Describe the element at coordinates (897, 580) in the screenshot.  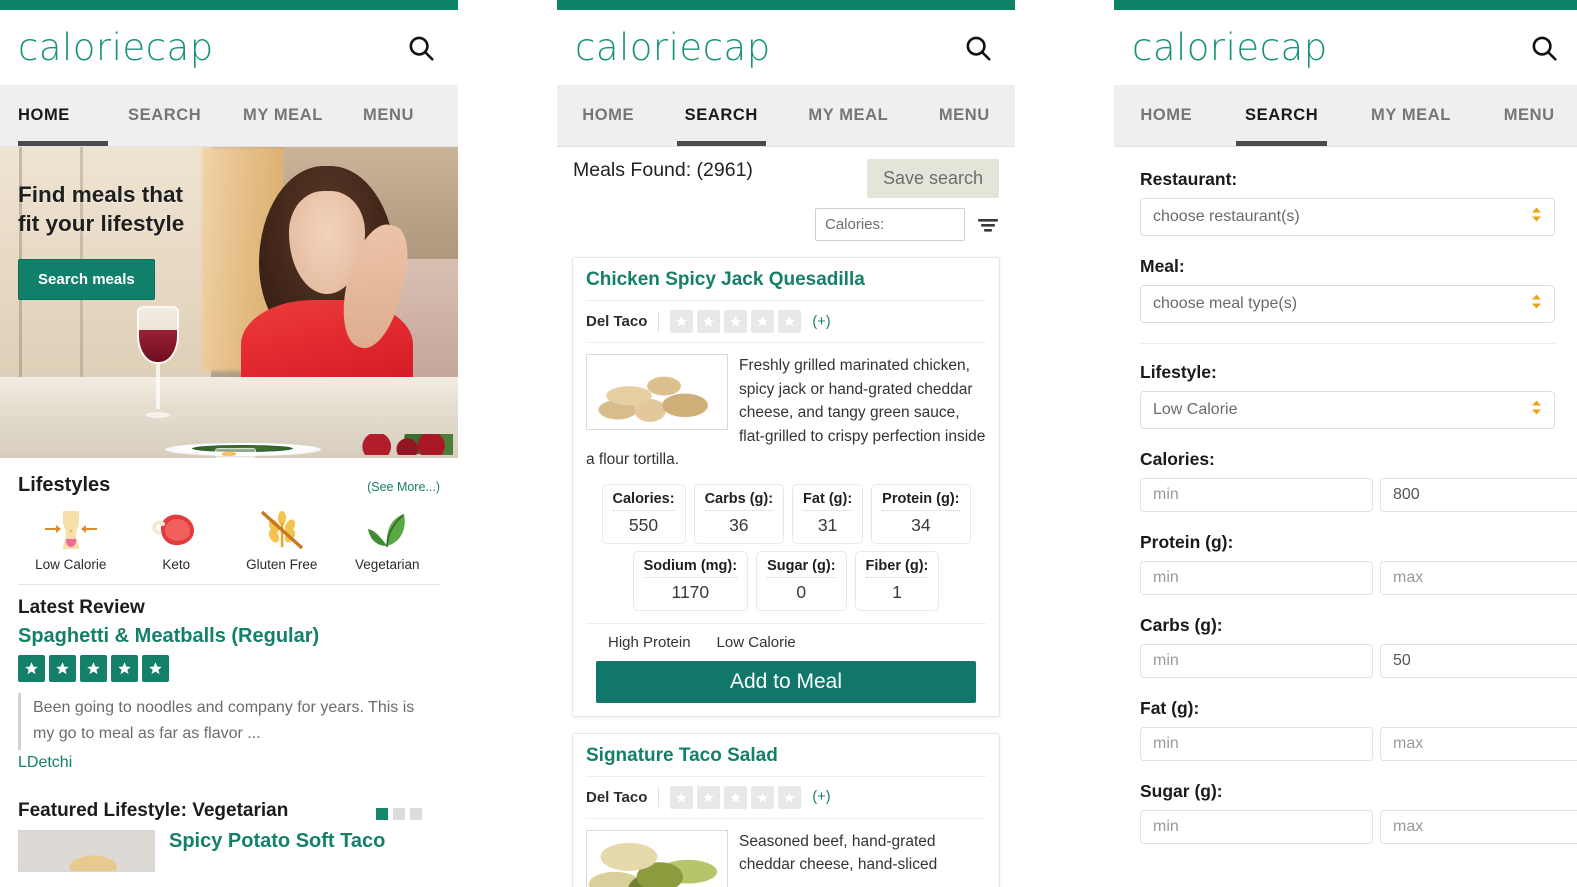
I see `nutrition-box: Fiber (g): 1` at that location.